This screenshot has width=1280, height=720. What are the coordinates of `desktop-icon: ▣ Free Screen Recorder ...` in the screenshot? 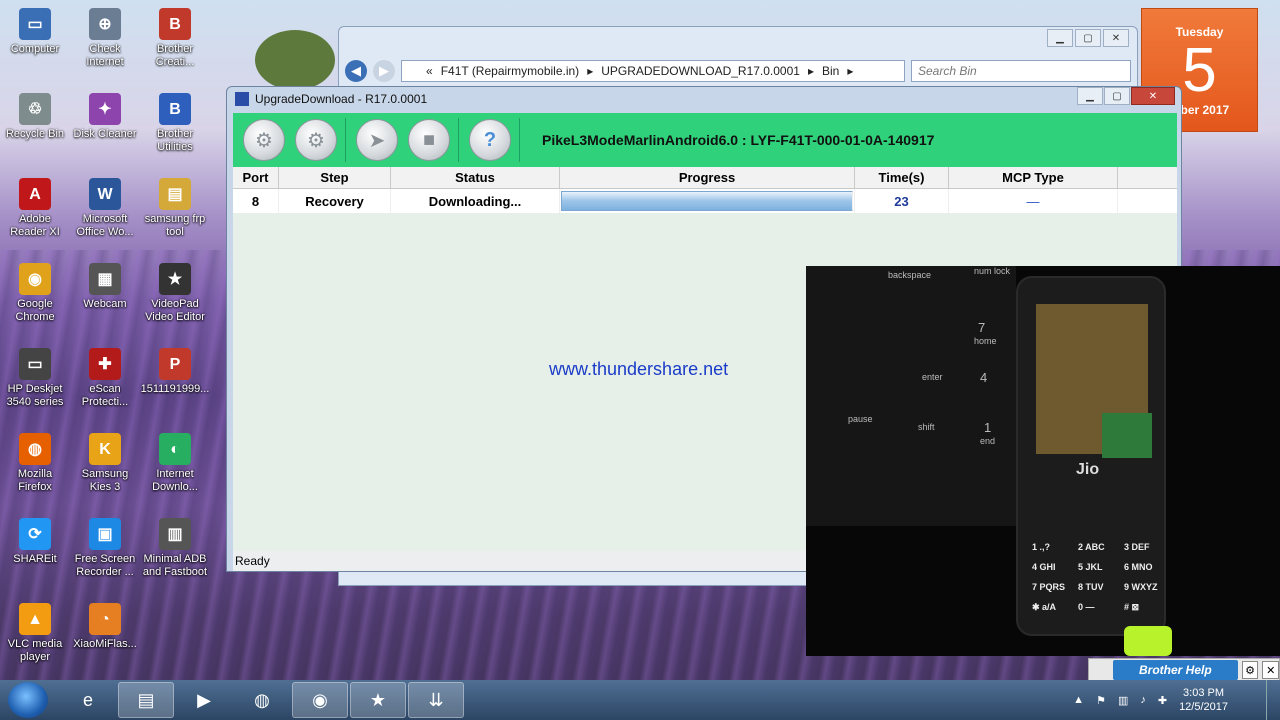 It's located at (105, 548).